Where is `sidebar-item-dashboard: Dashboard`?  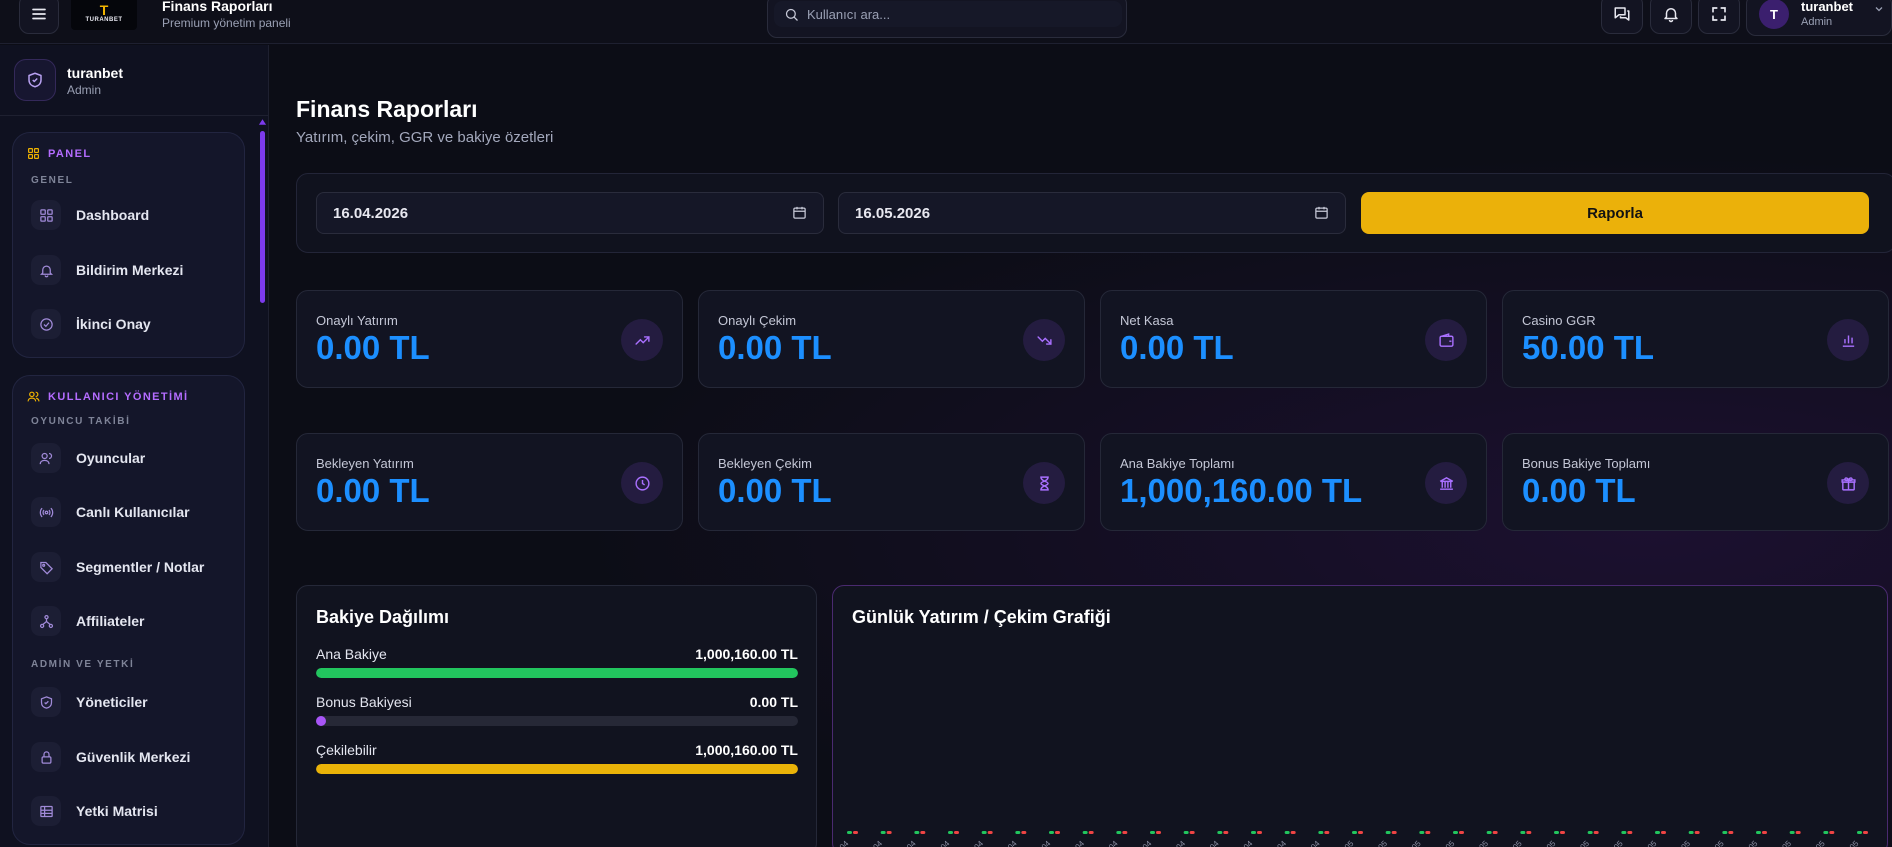
sidebar-item-dashboard: Dashboard is located at coordinates (129, 215).